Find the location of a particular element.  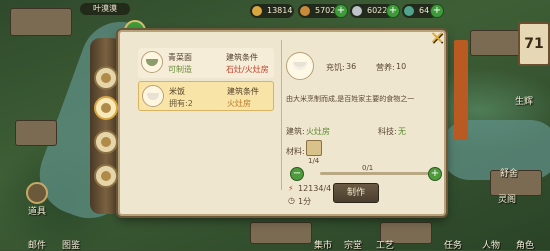

resource-1-value: 13814 is located at coordinates (280, 10).